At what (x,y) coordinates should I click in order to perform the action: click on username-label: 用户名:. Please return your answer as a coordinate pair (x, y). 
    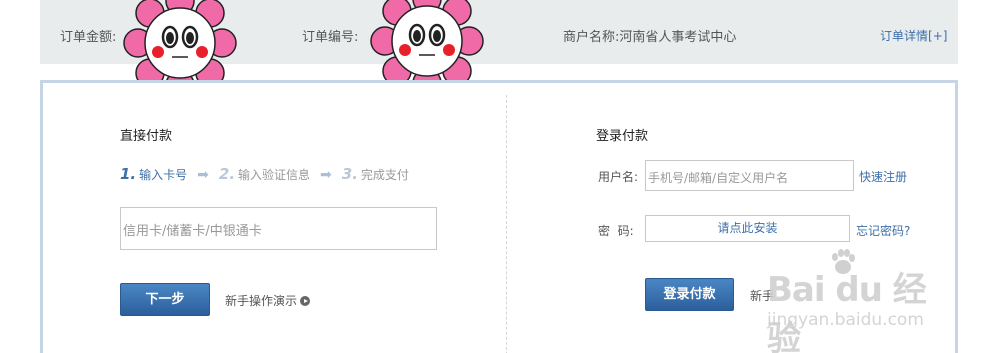
    Looking at the image, I should click on (618, 177).